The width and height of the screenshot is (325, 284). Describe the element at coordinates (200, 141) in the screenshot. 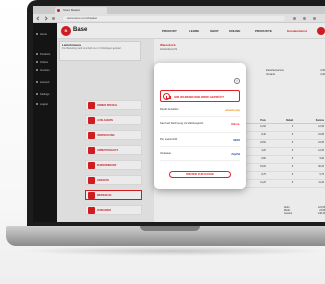

I see `payment-option: Per Lastschrift SEPA` at that location.